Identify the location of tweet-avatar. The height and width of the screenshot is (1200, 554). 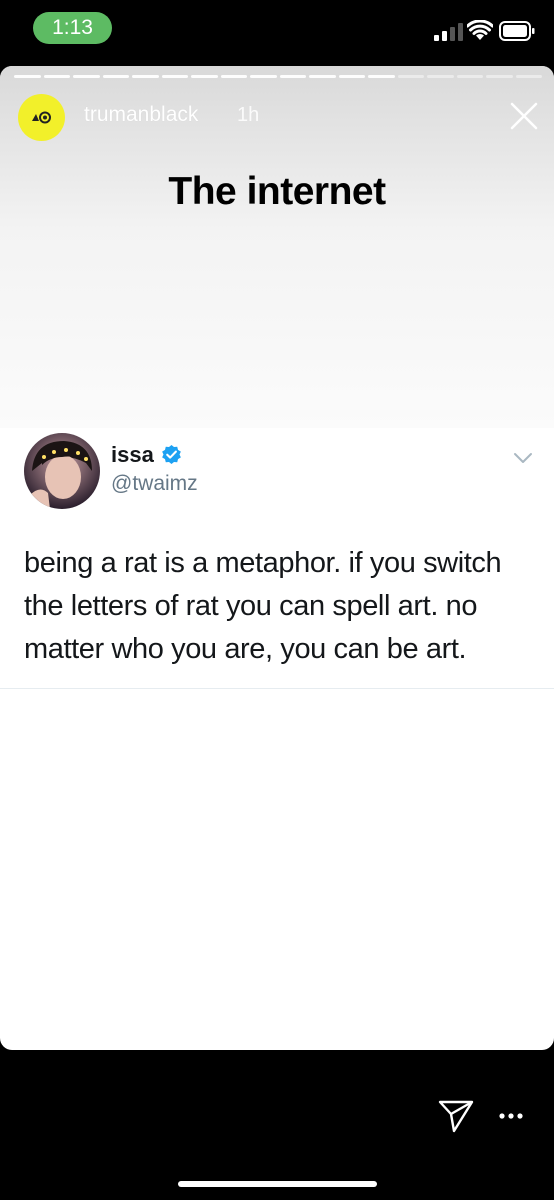
(62, 471).